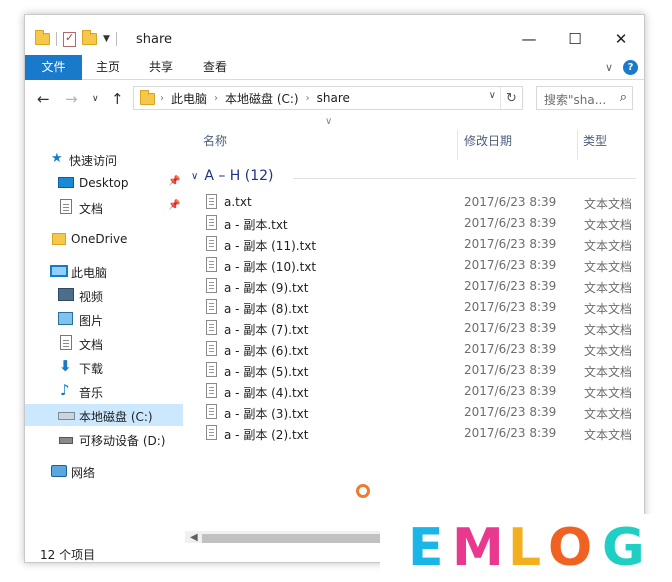  What do you see at coordinates (83, 473) in the screenshot?
I see `nav-label: 网络` at bounding box center [83, 473].